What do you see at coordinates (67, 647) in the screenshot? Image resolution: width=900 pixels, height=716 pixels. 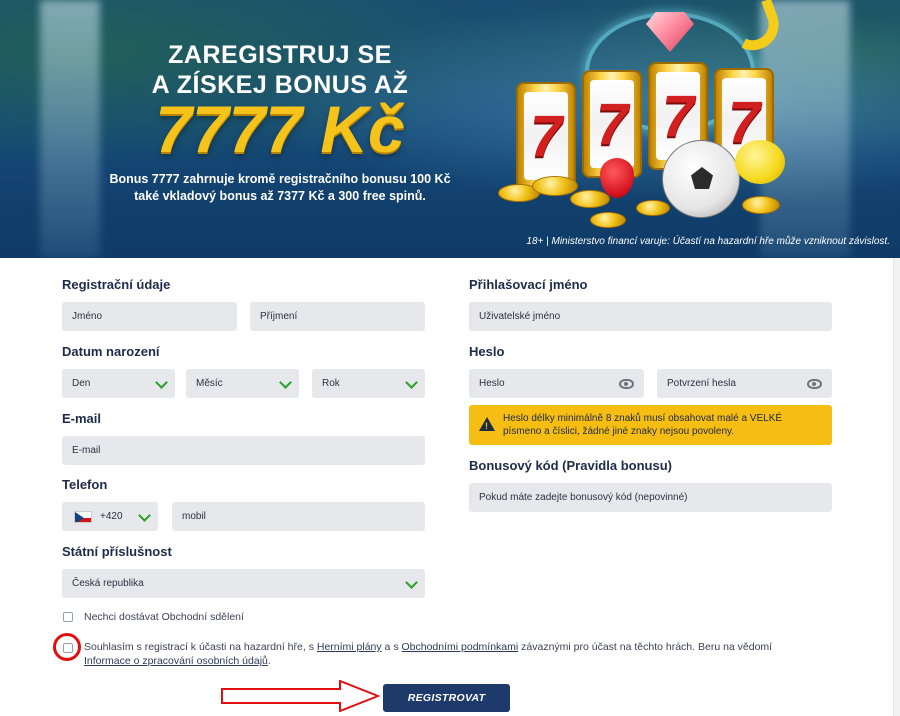 I see `annotation-circle` at bounding box center [67, 647].